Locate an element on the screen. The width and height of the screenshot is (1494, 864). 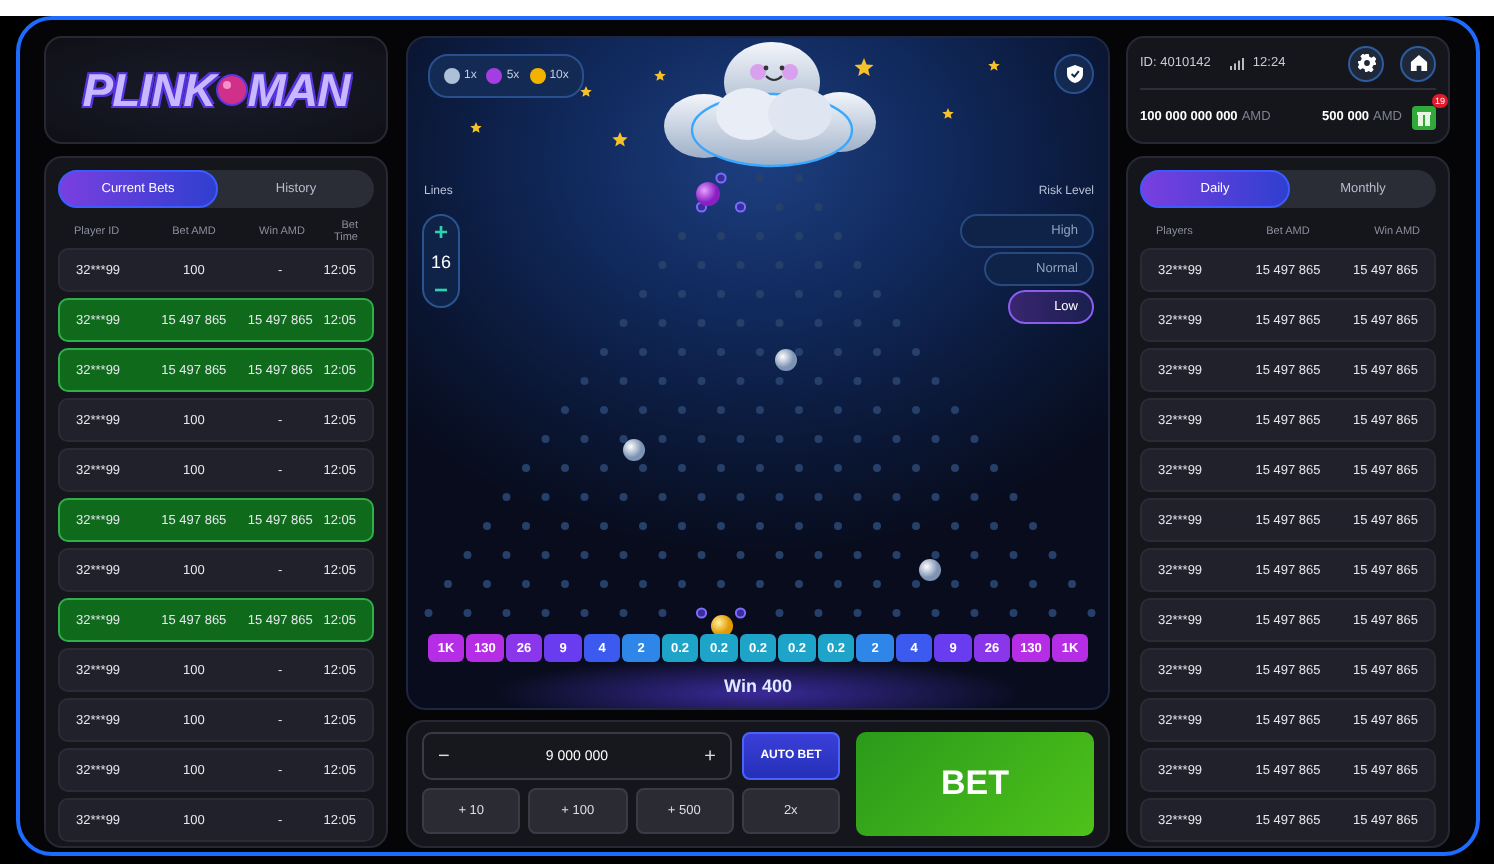
shield-icon is located at coordinates (1074, 74).